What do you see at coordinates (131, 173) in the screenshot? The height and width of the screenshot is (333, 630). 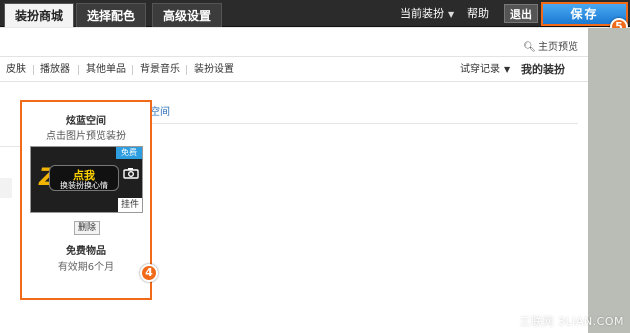 I see `camera-icon` at bounding box center [131, 173].